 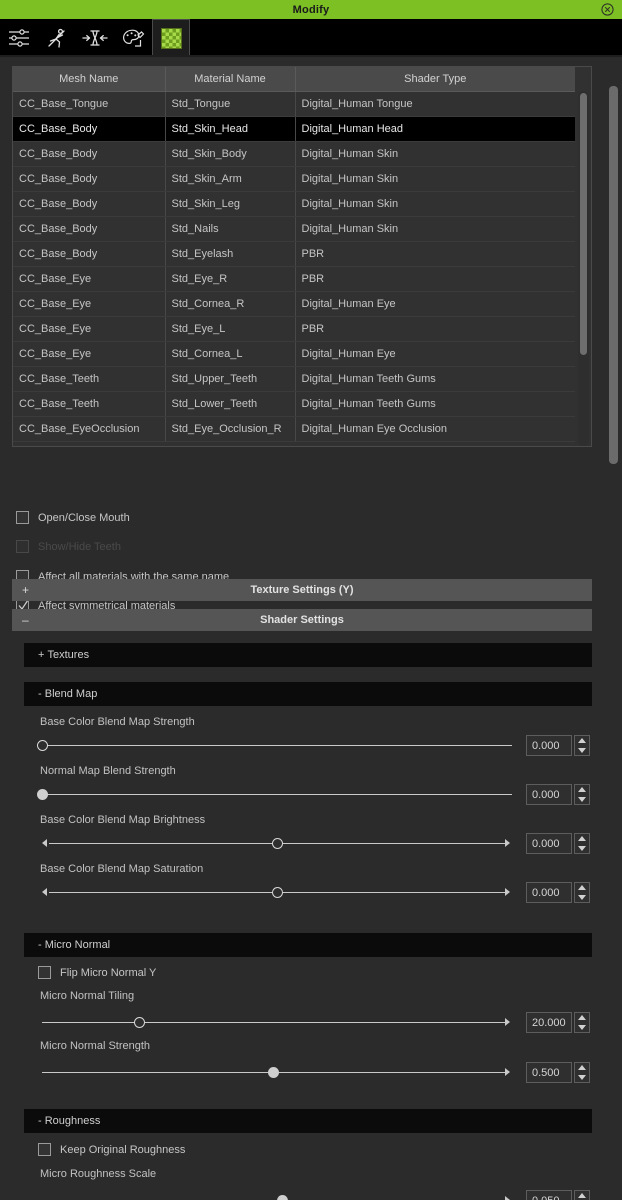 What do you see at coordinates (133, 38) in the screenshot?
I see `palette-icon` at bounding box center [133, 38].